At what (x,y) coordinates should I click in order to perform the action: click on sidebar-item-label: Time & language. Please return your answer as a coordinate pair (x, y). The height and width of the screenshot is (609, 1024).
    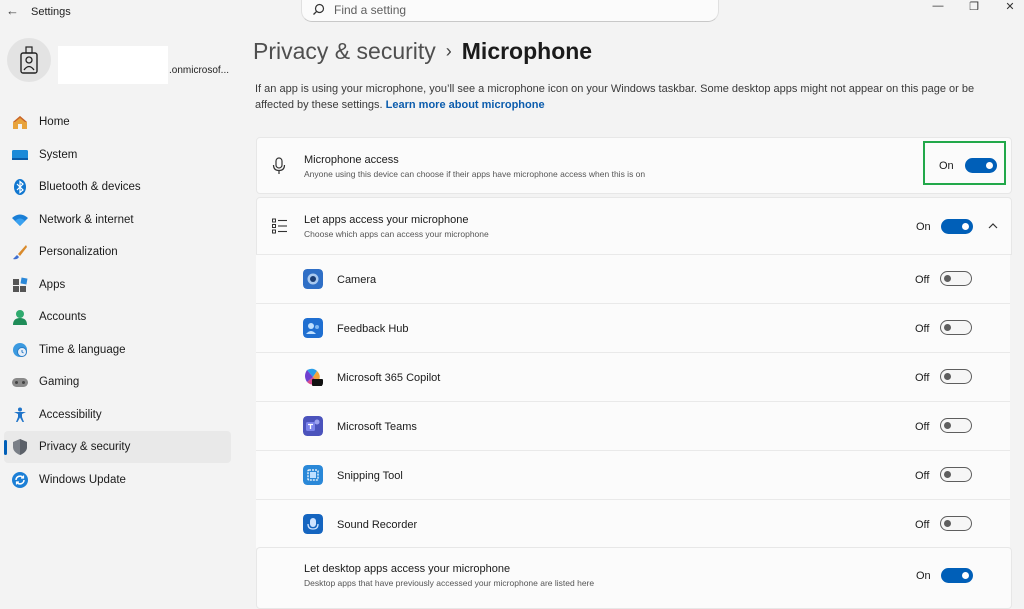
    Looking at the image, I should click on (82, 349).